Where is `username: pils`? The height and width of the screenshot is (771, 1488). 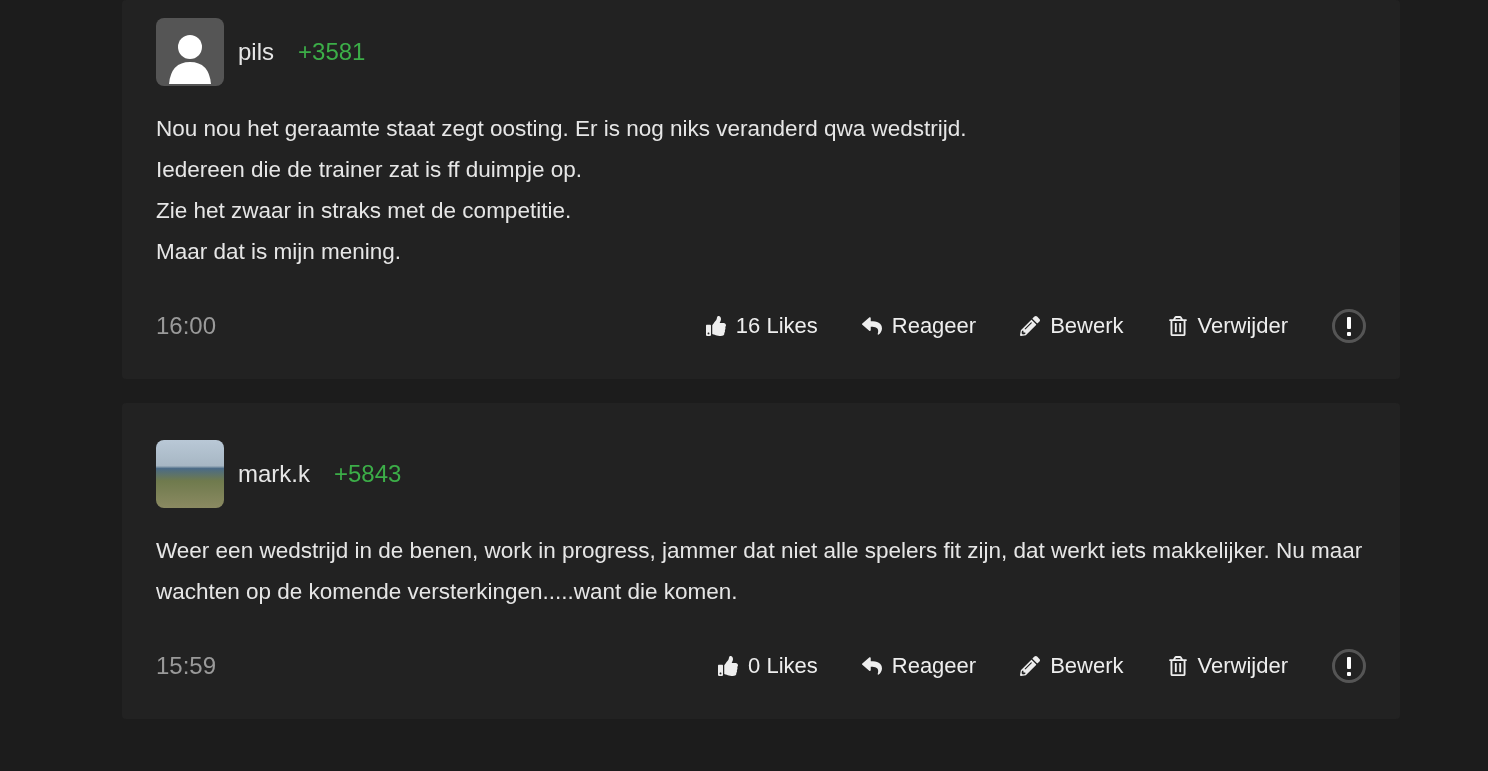 username: pils is located at coordinates (256, 52).